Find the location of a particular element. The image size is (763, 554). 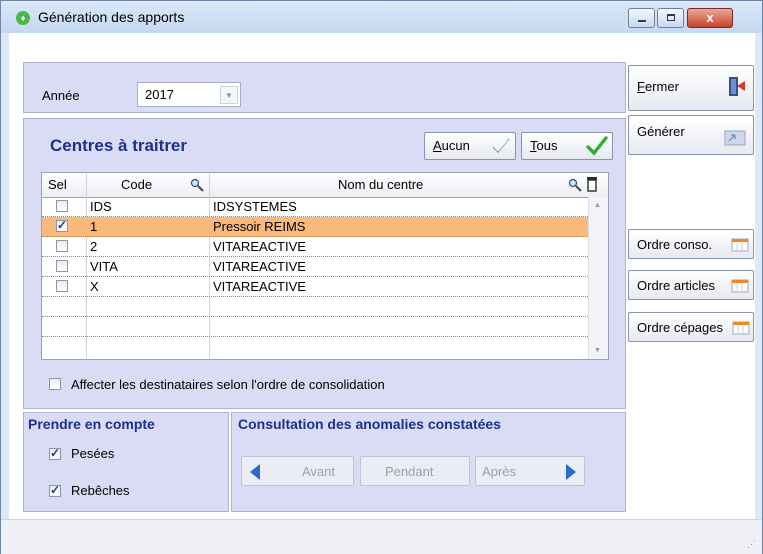

table-row: VITA VITAREACTIVE is located at coordinates (316, 267).